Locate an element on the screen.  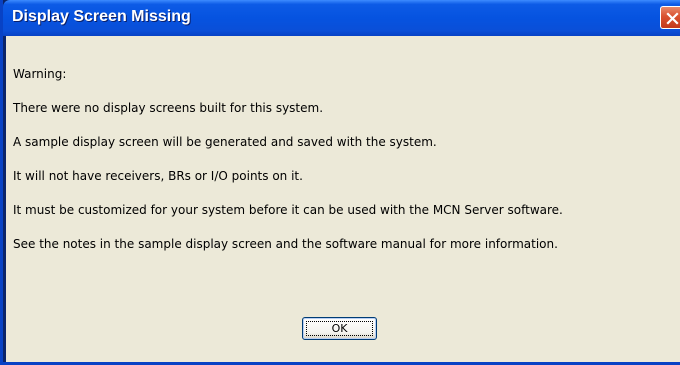
dialog-title: Display Screen Missing is located at coordinates (101, 16).